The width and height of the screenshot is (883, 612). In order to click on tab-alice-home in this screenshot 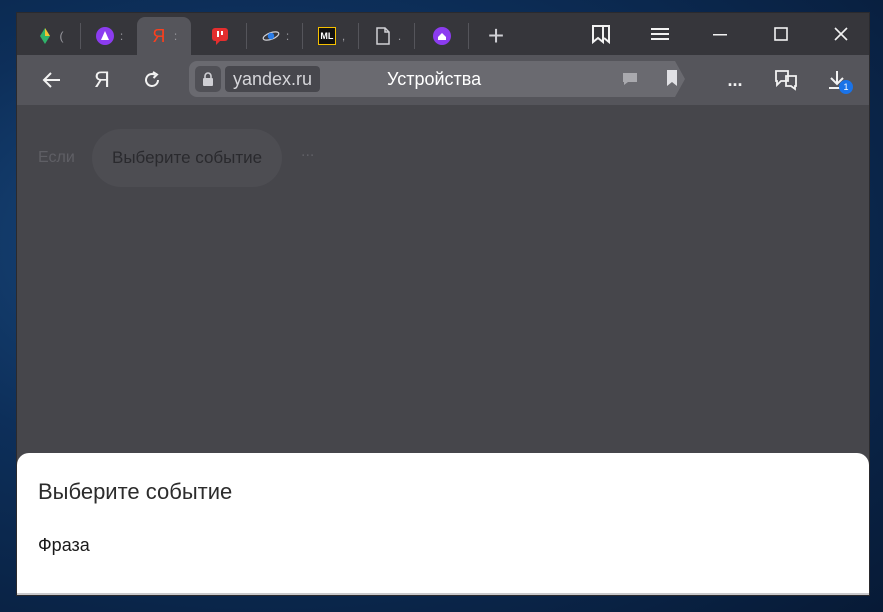, I will do `click(442, 36)`.